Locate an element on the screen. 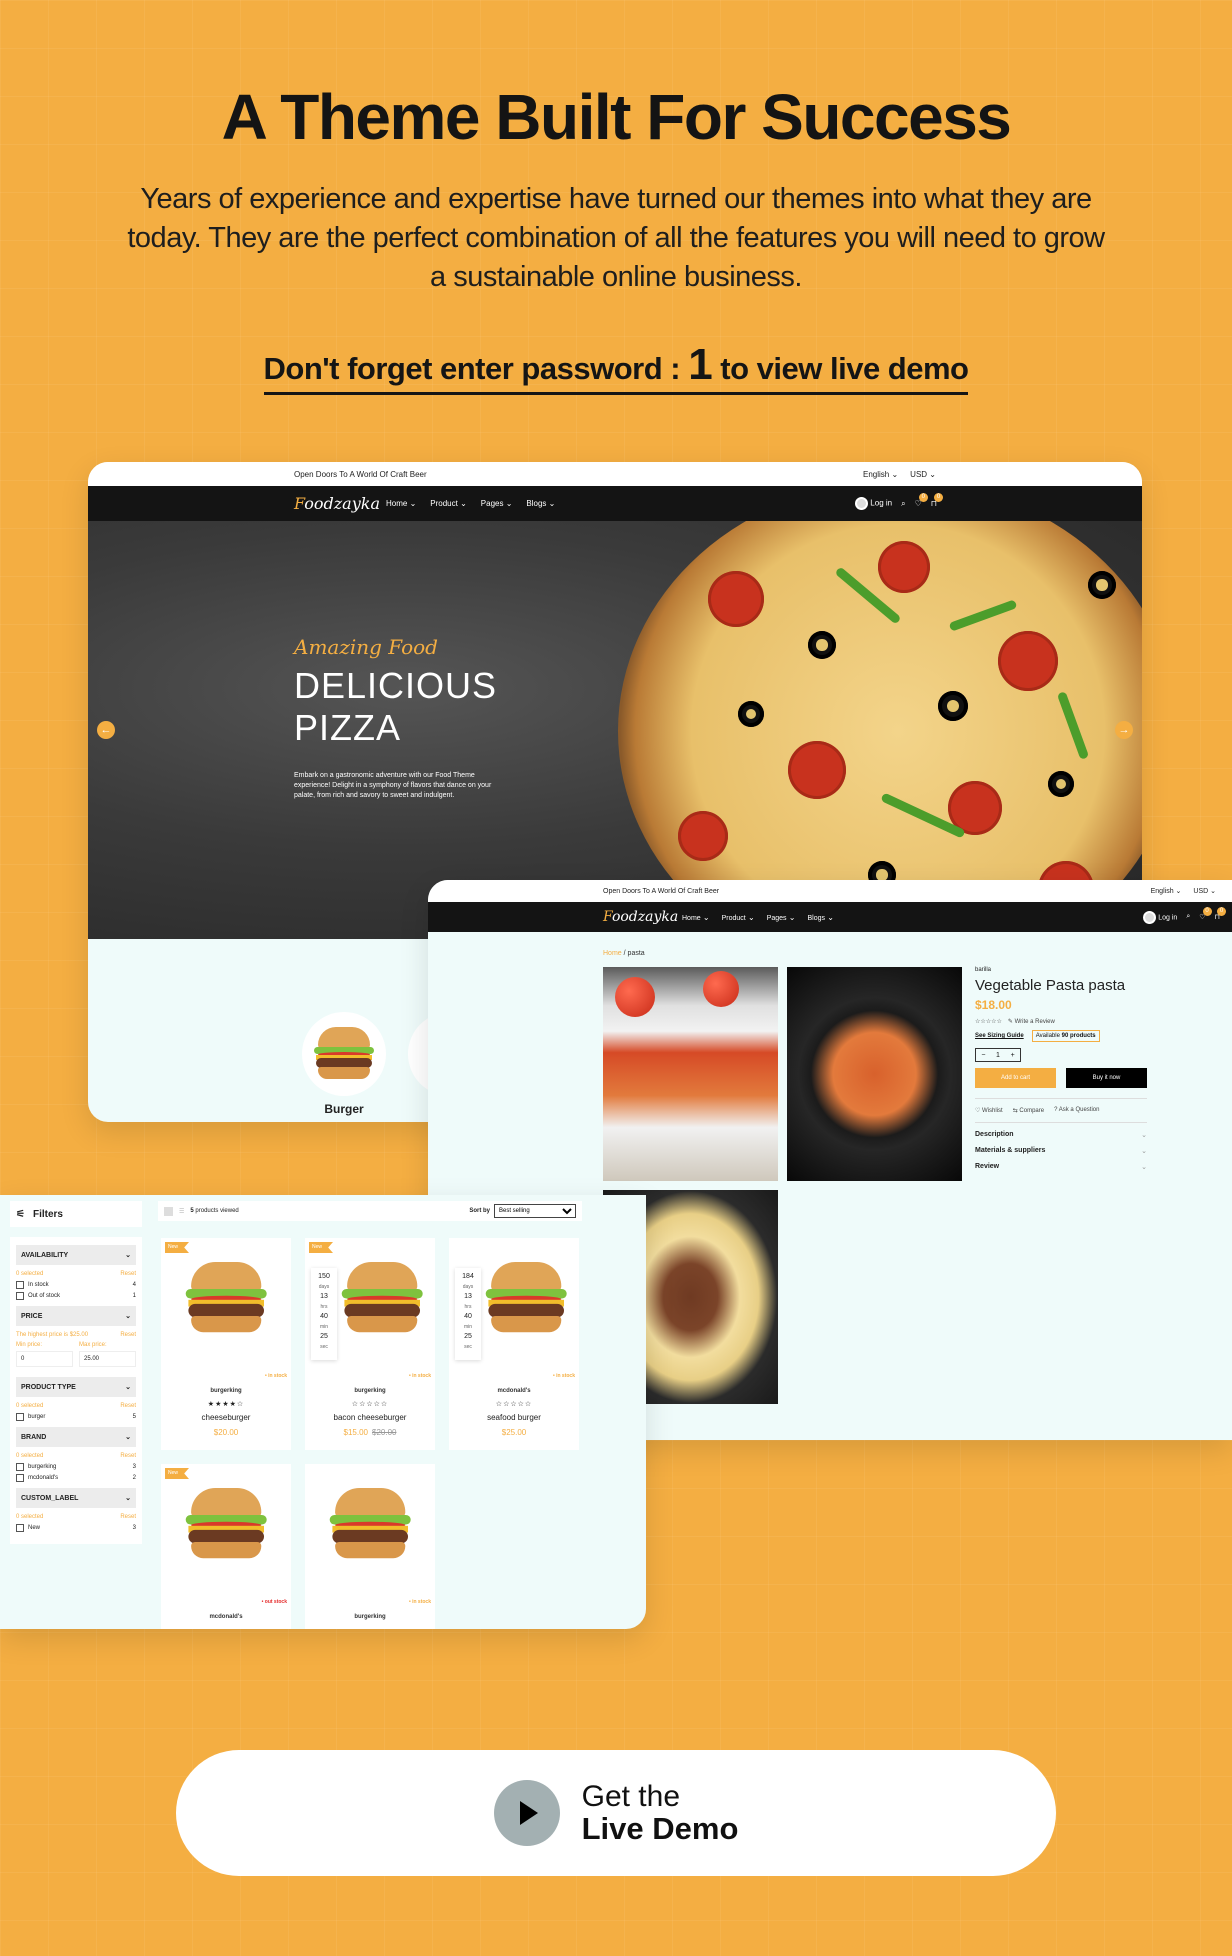 Image resolution: width=1232 pixels, height=1956 pixels. product-brand: barilla is located at coordinates (983, 970).